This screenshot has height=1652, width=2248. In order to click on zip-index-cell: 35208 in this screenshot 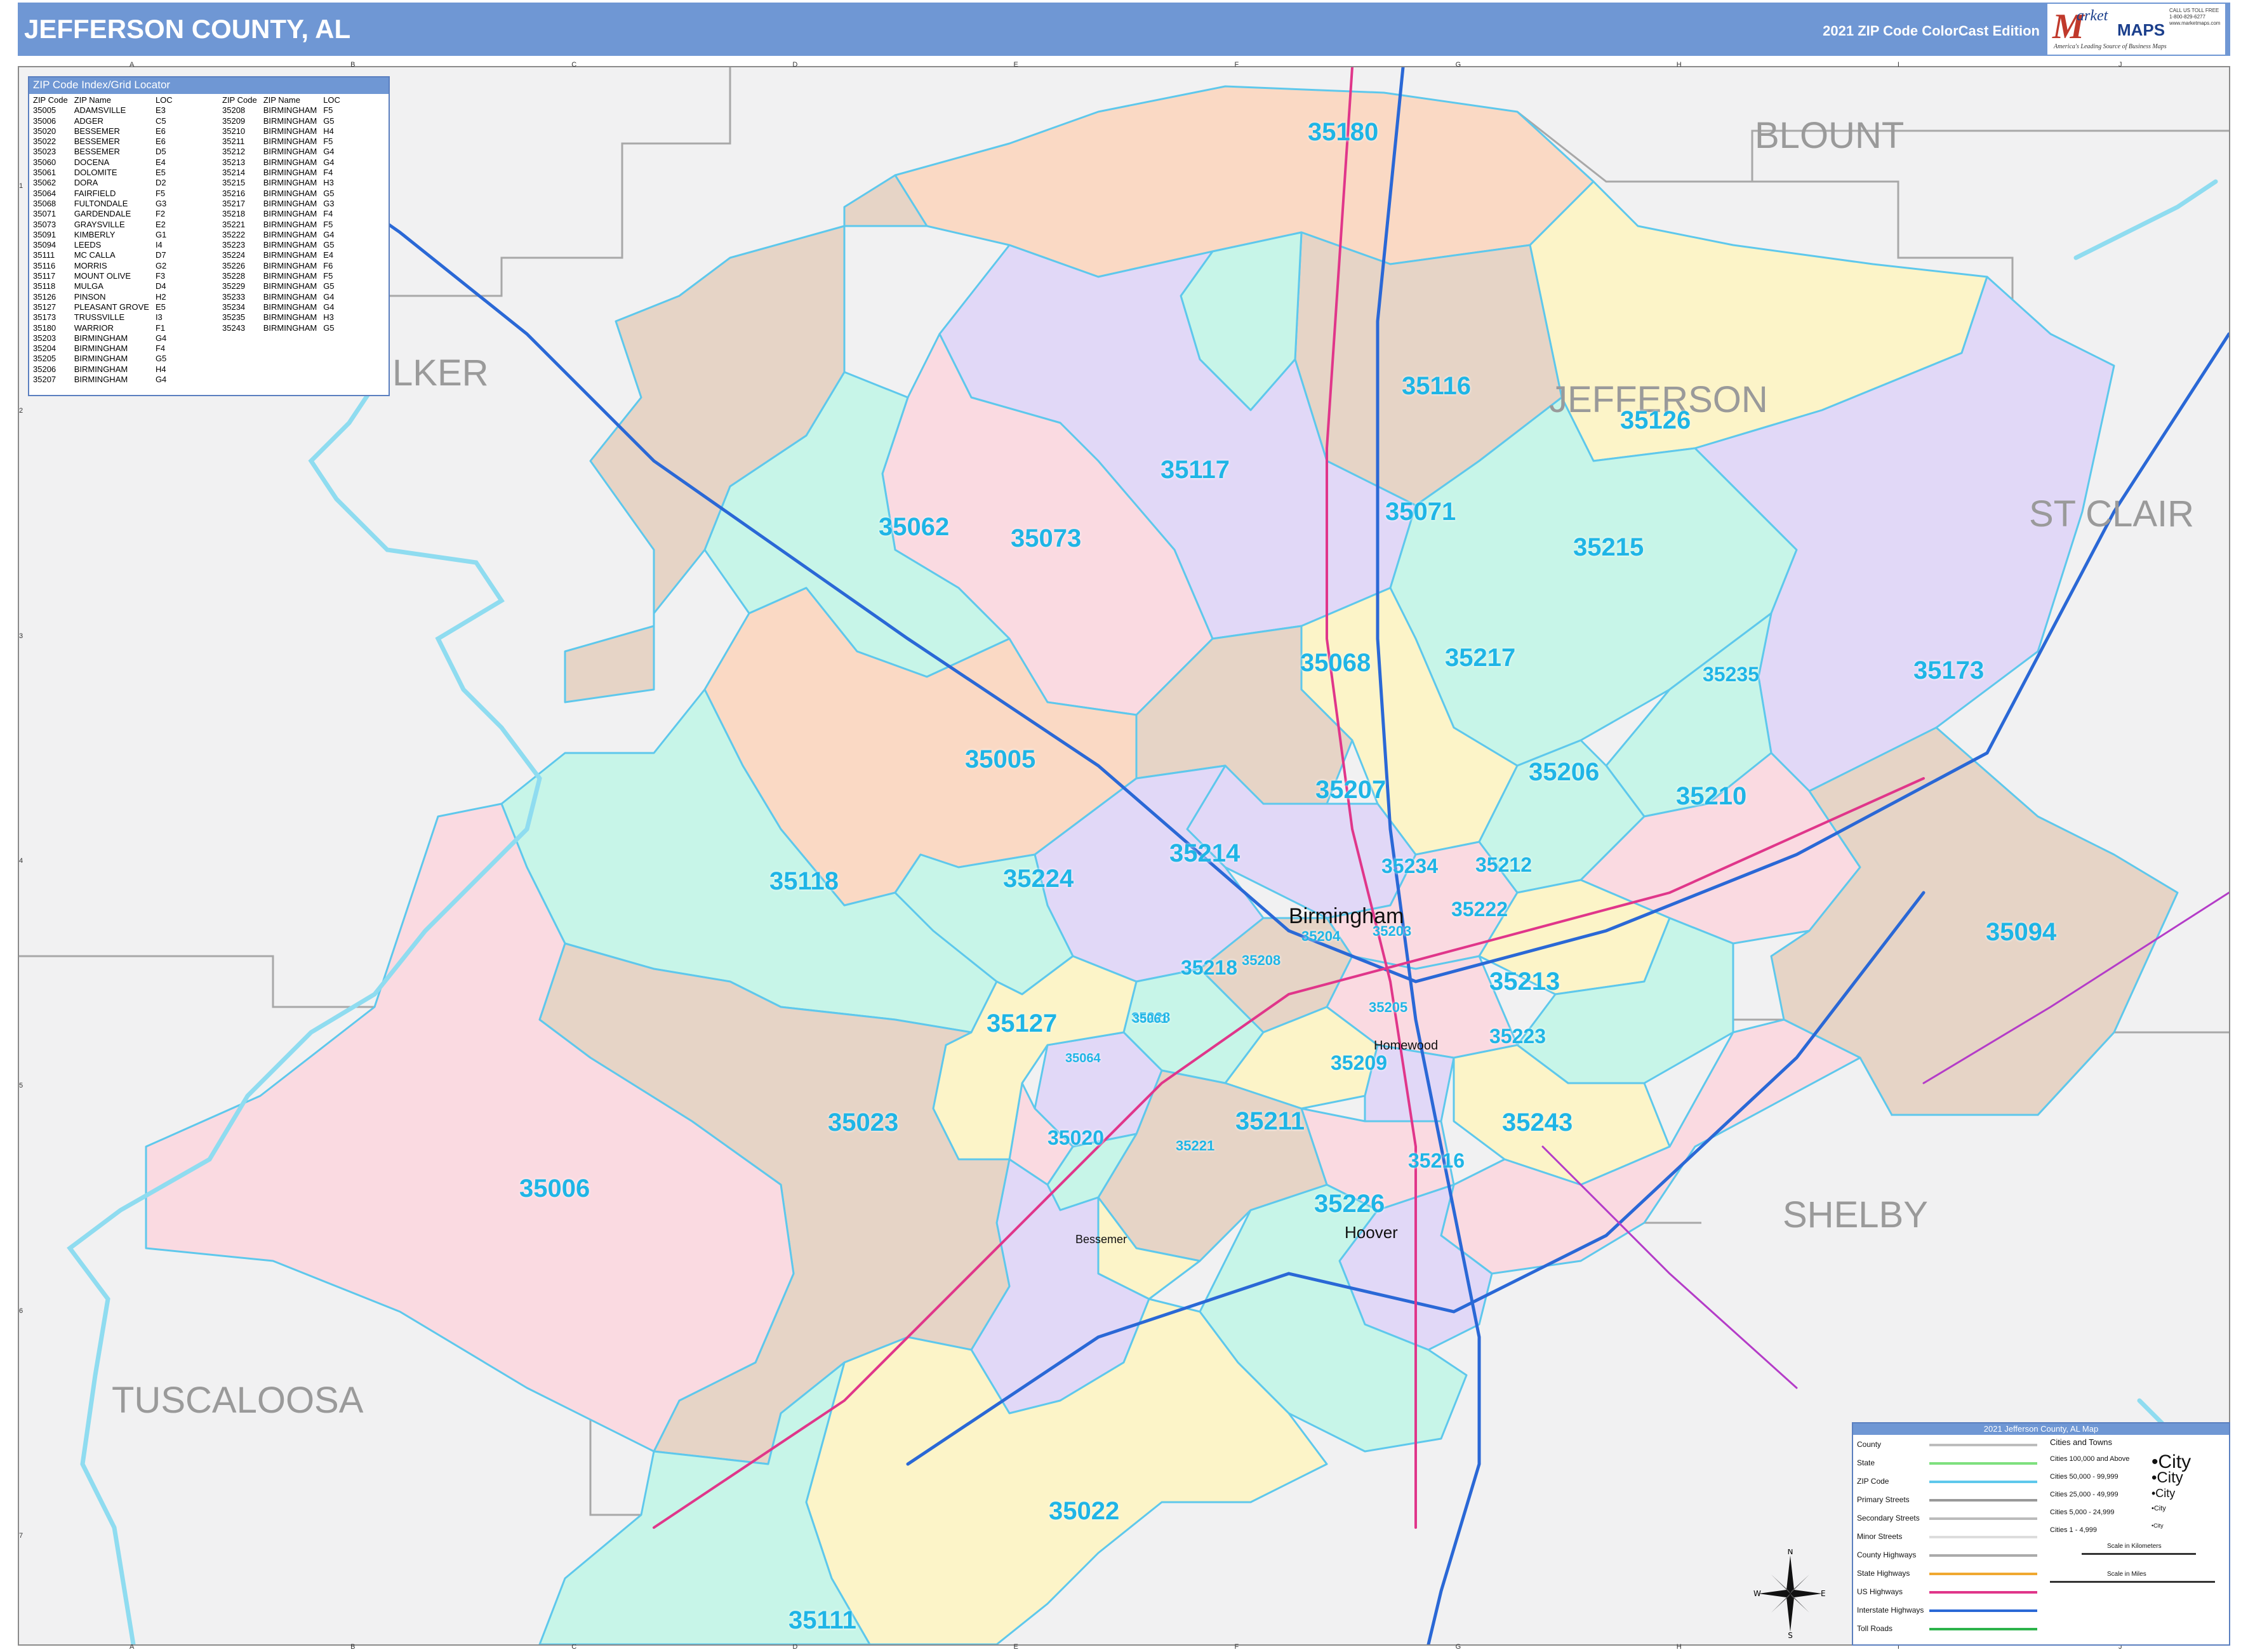, I will do `click(234, 110)`.